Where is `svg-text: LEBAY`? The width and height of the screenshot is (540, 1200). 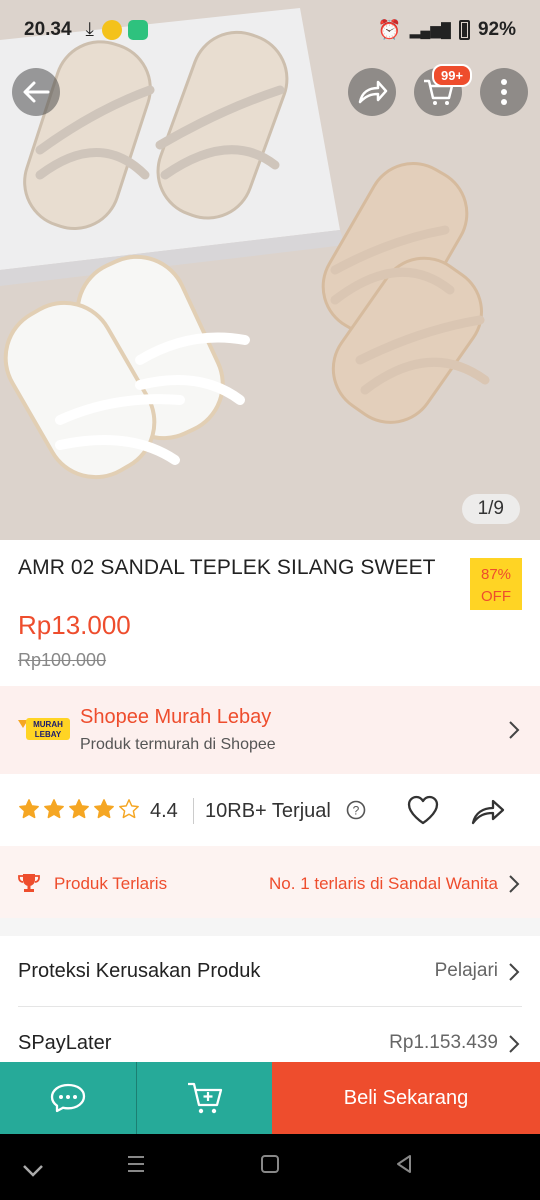
svg-text: LEBAY is located at coordinates (48, 734).